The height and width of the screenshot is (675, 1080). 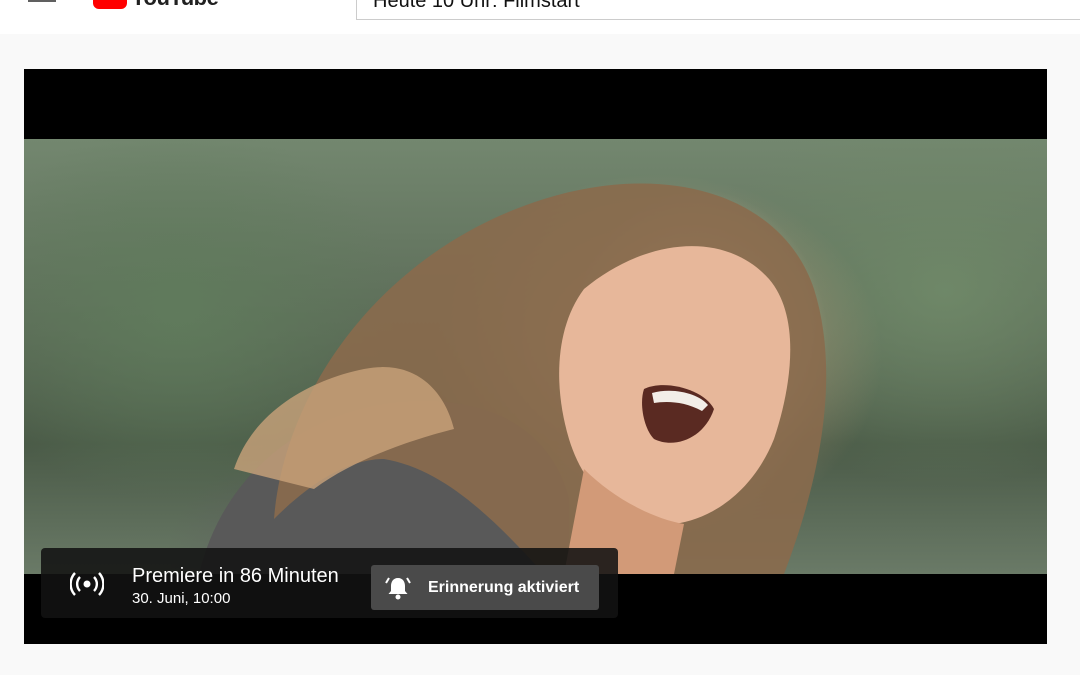 What do you see at coordinates (181, 598) in the screenshot?
I see `premiere-date: 30. Juni, 10:00` at bounding box center [181, 598].